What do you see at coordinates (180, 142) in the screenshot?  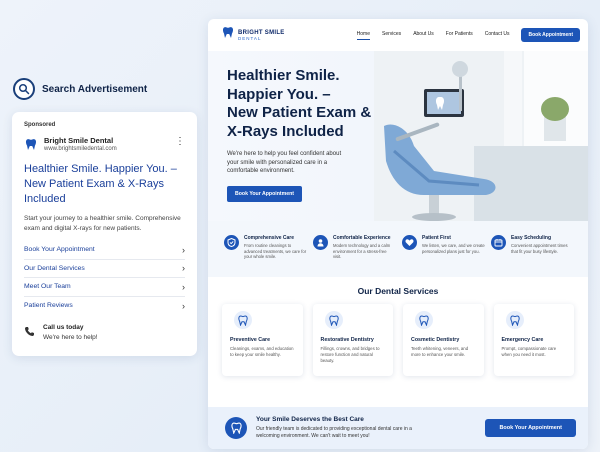 I see `more-options-icon: ⋮` at bounding box center [180, 142].